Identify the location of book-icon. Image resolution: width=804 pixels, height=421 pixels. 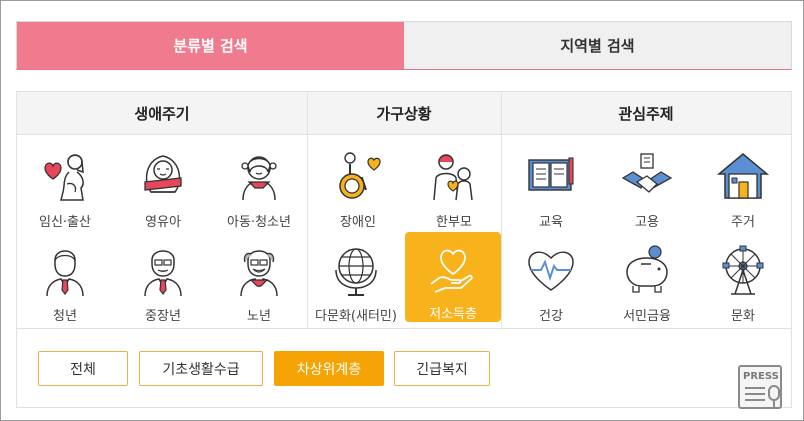
(551, 174).